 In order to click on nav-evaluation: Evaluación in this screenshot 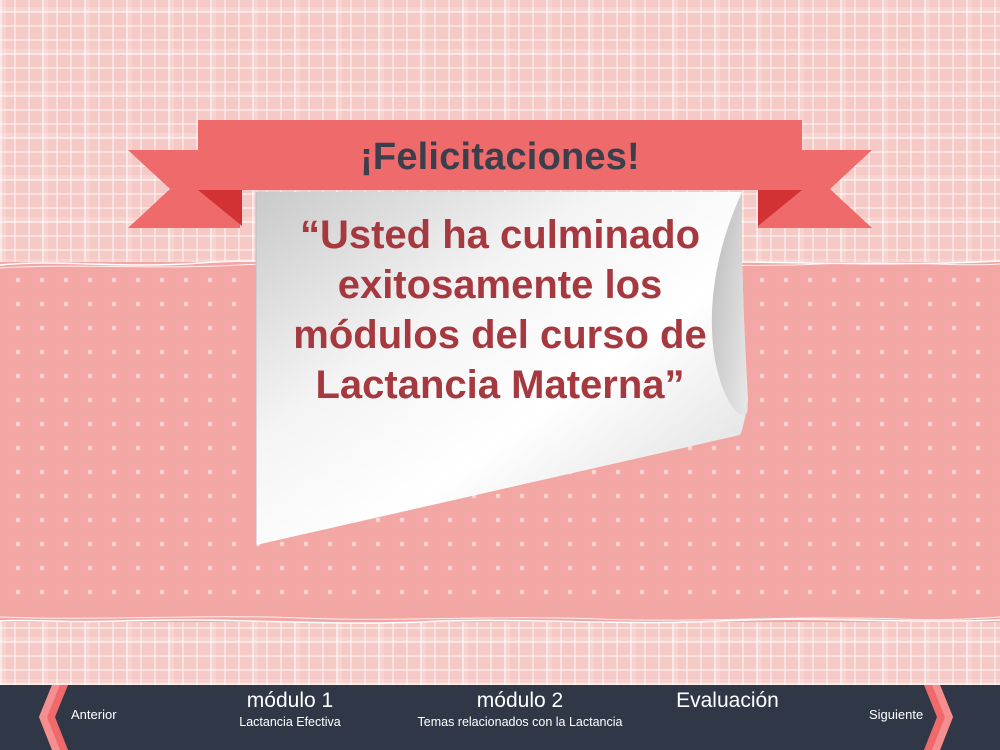, I will do `click(727, 701)`.